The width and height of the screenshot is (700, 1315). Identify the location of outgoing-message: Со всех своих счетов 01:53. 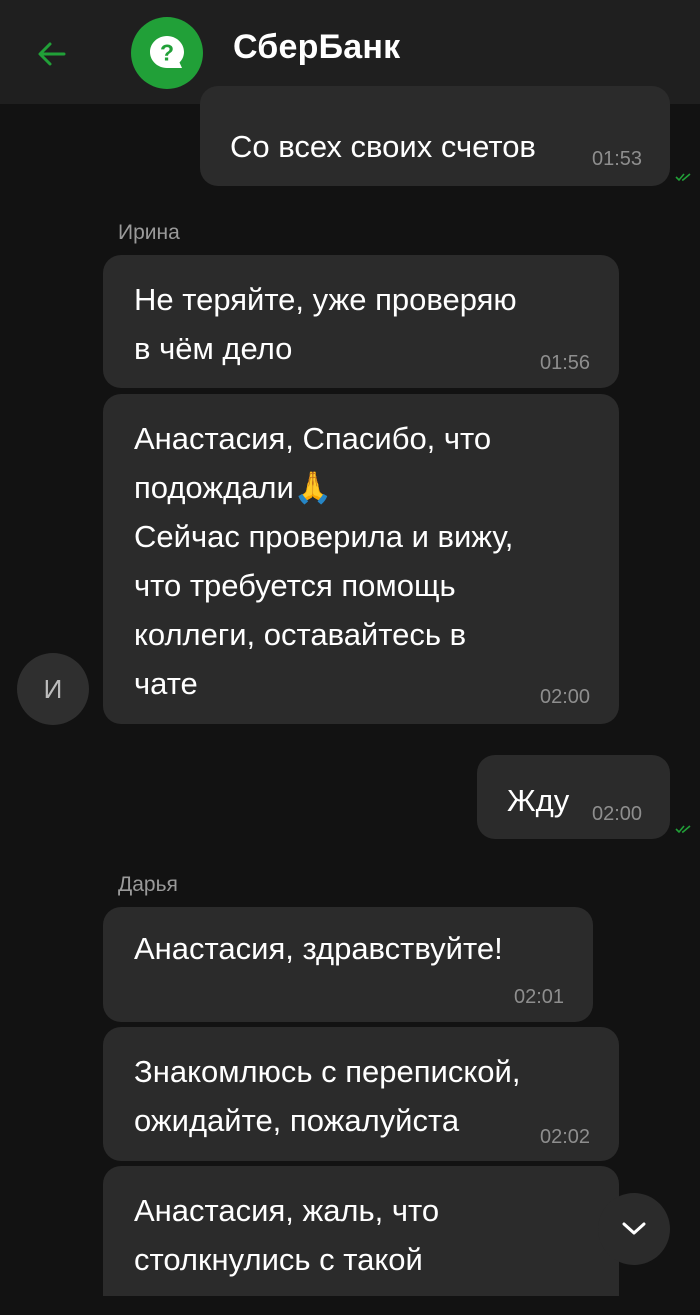
(435, 136).